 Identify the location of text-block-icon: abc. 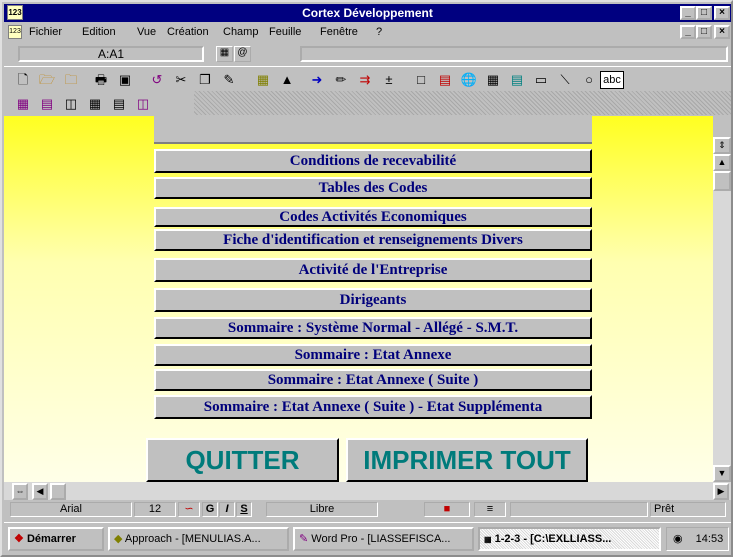
(612, 80).